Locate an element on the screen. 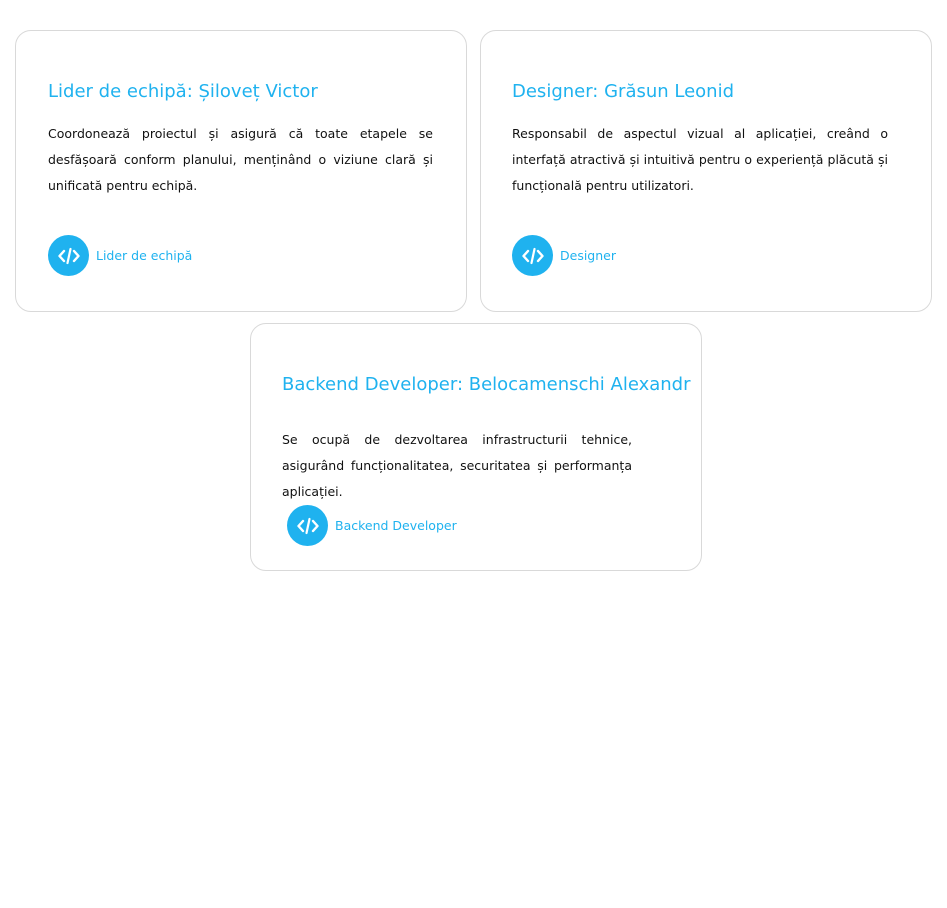  role-link-designer: Designer is located at coordinates (564, 255).